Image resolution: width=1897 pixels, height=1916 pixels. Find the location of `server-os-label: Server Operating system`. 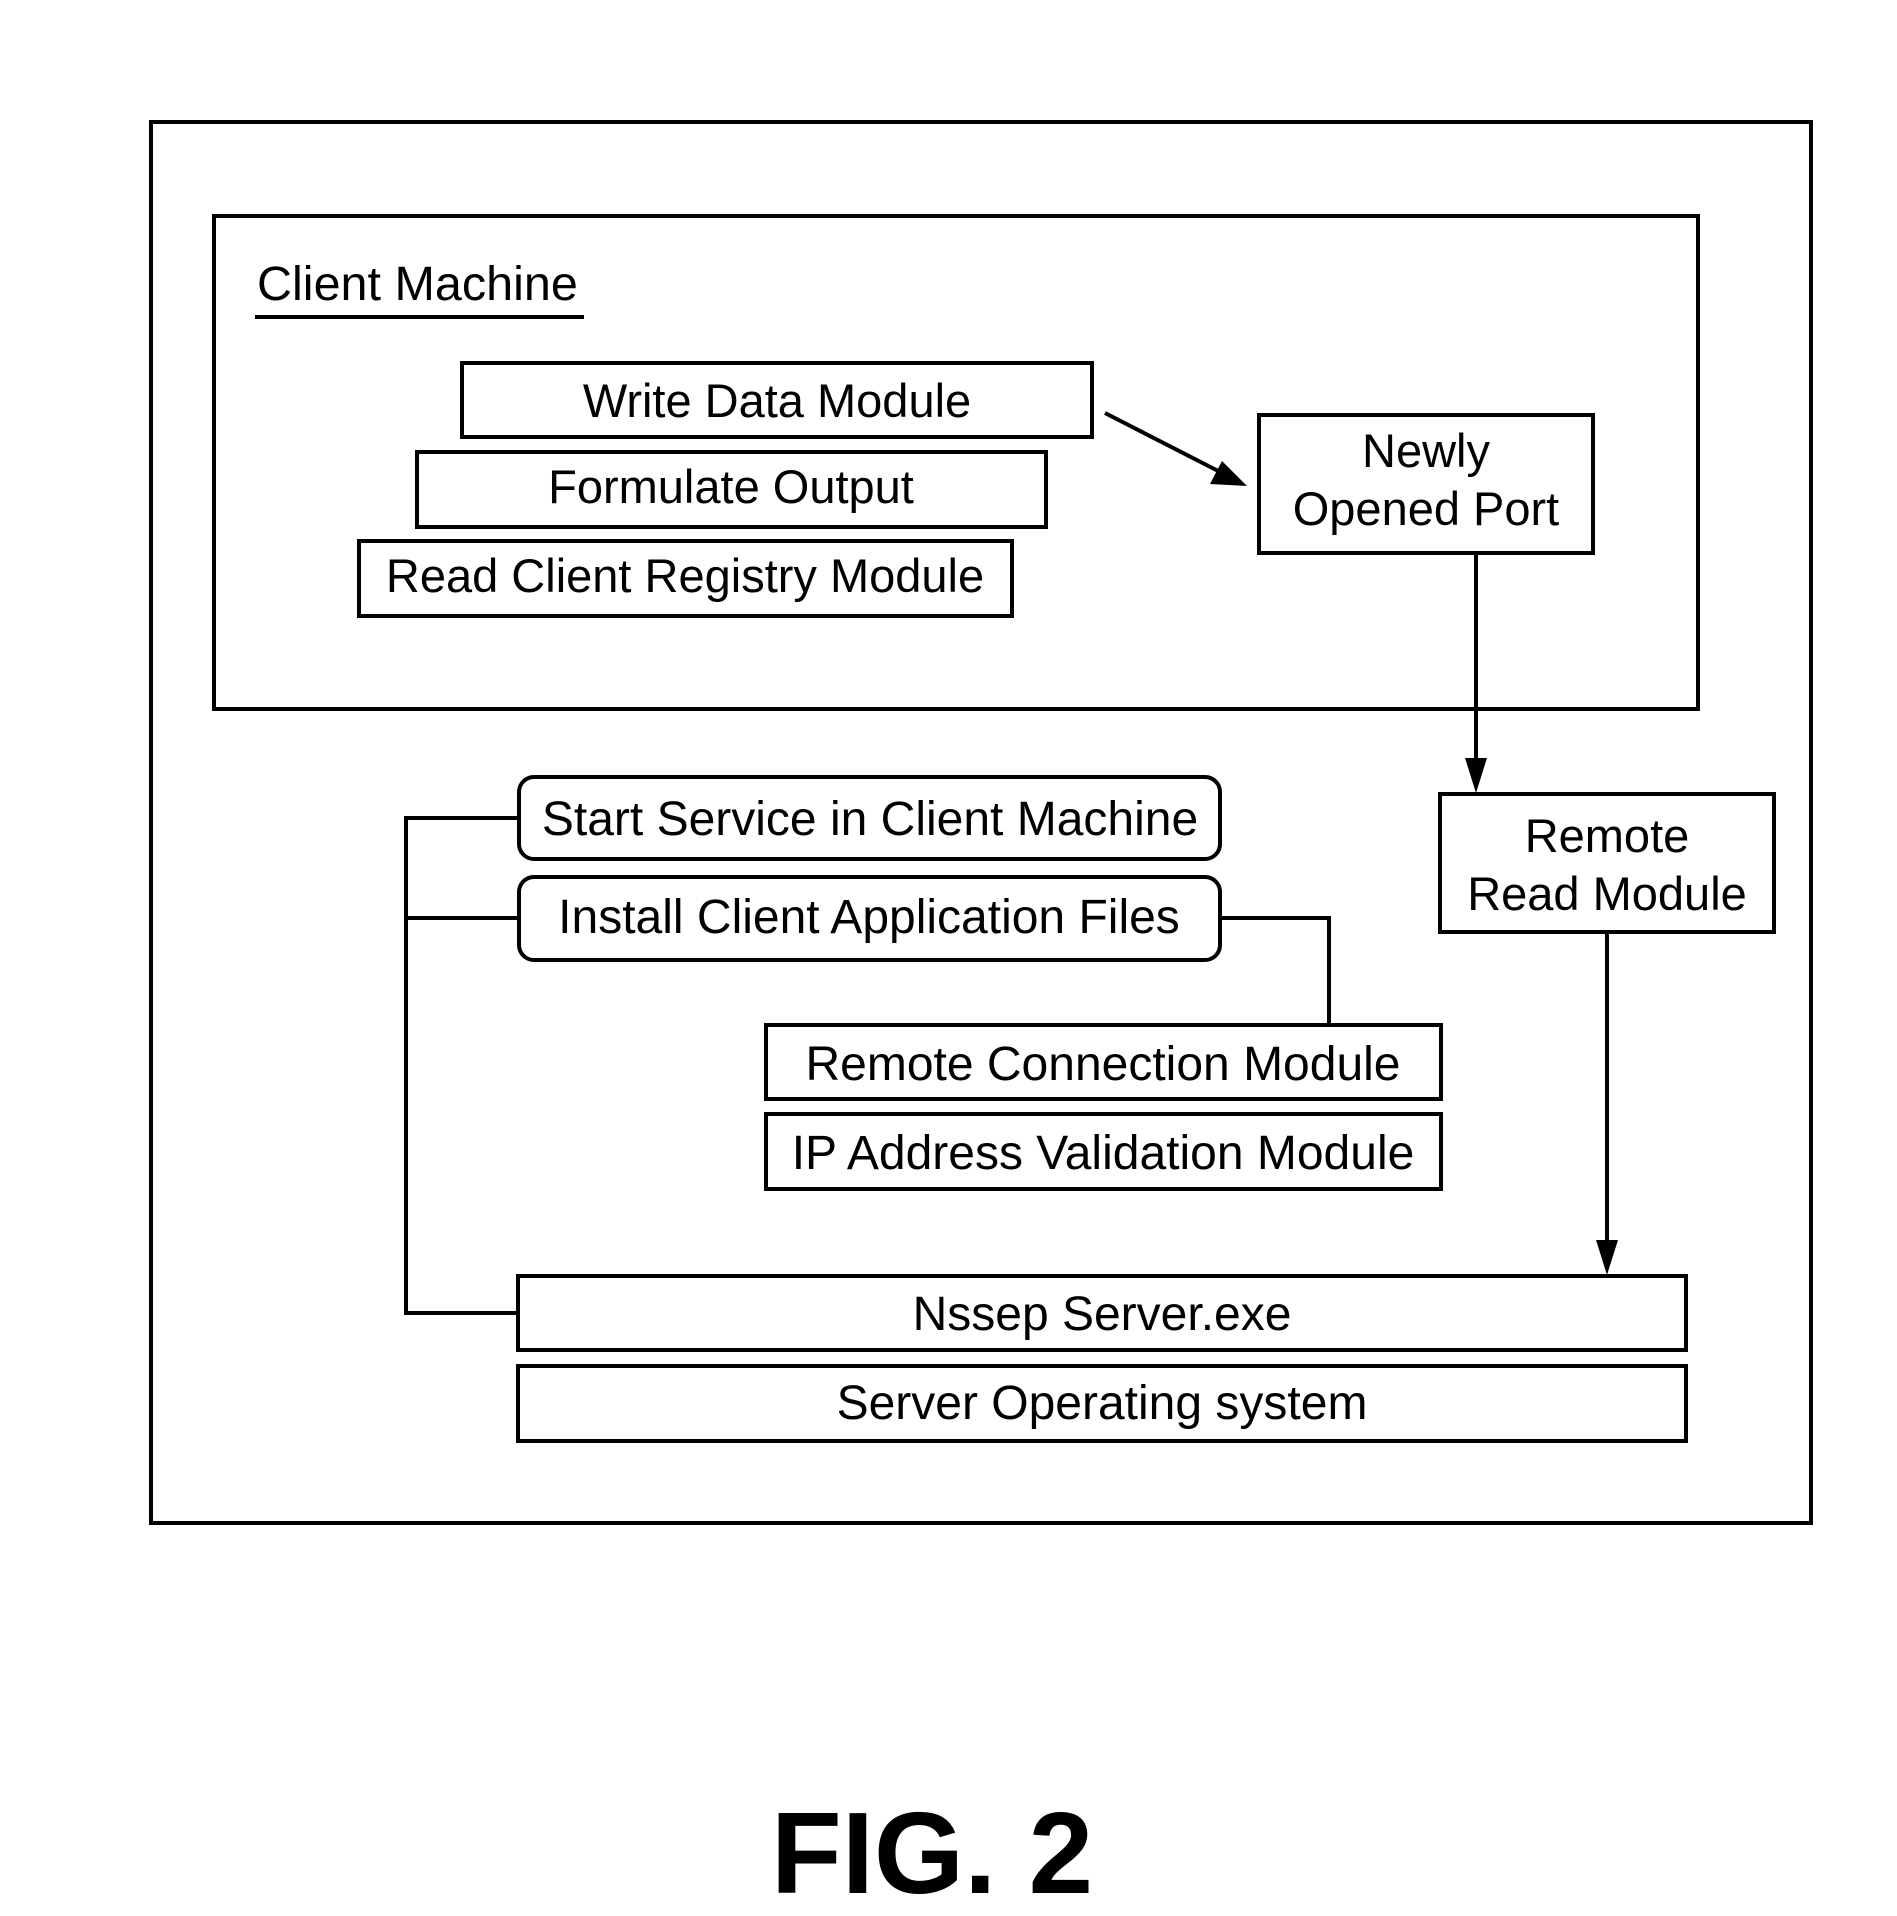

server-os-label: Server Operating system is located at coordinates (1102, 1403).